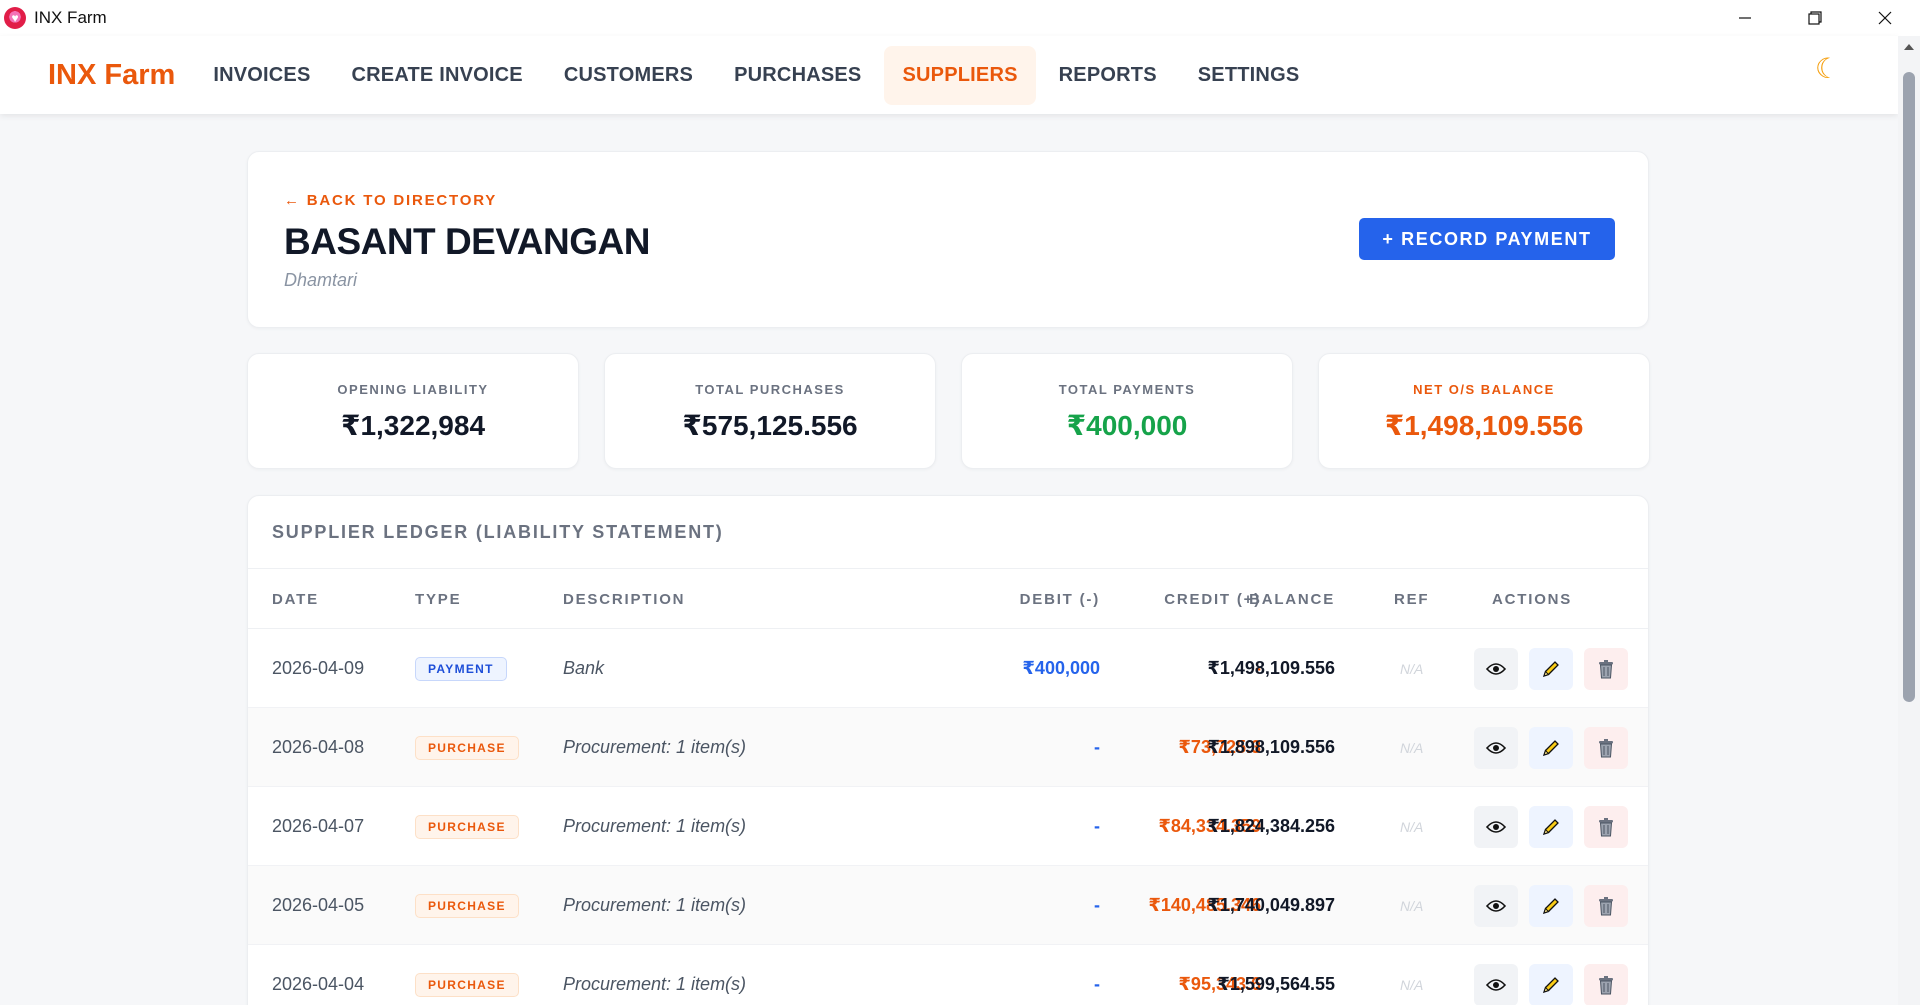 This screenshot has width=1920, height=1005. What do you see at coordinates (960, 18) in the screenshot?
I see `window-titlebar: ♥ INX Farm` at bounding box center [960, 18].